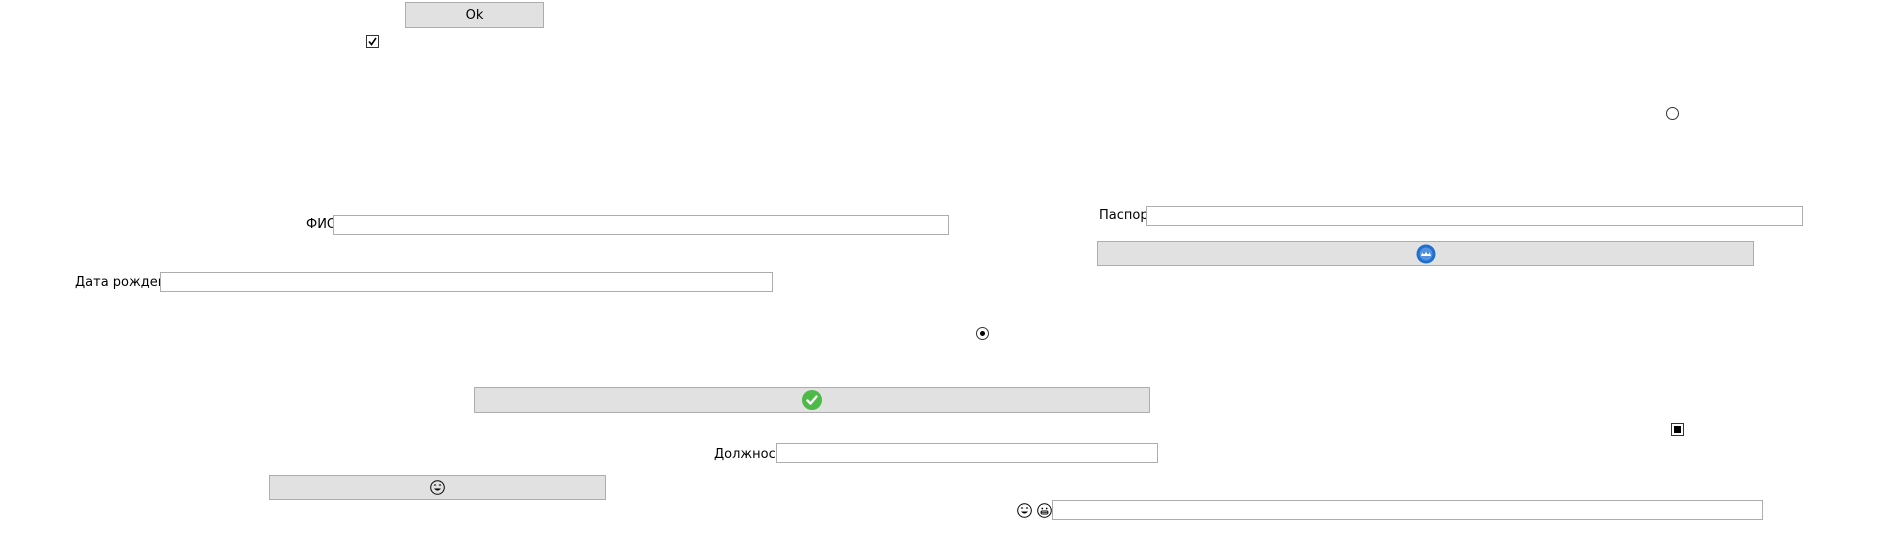 This screenshot has width=1879, height=534. Describe the element at coordinates (641, 225) in the screenshot. I see `fio-input` at that location.